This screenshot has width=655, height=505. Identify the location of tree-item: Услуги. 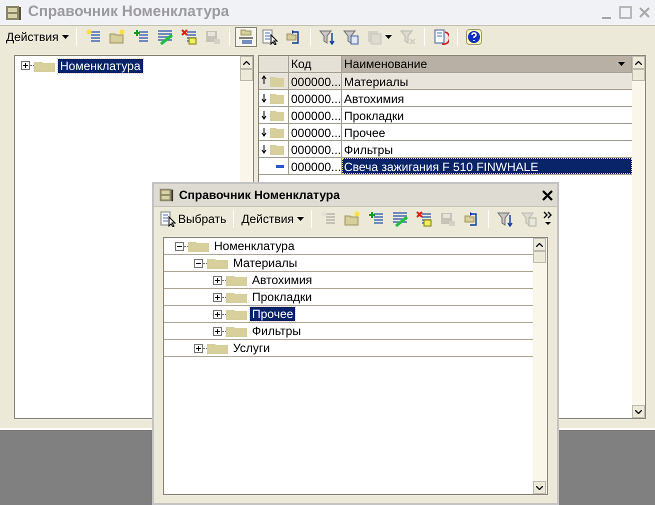
(251, 348).